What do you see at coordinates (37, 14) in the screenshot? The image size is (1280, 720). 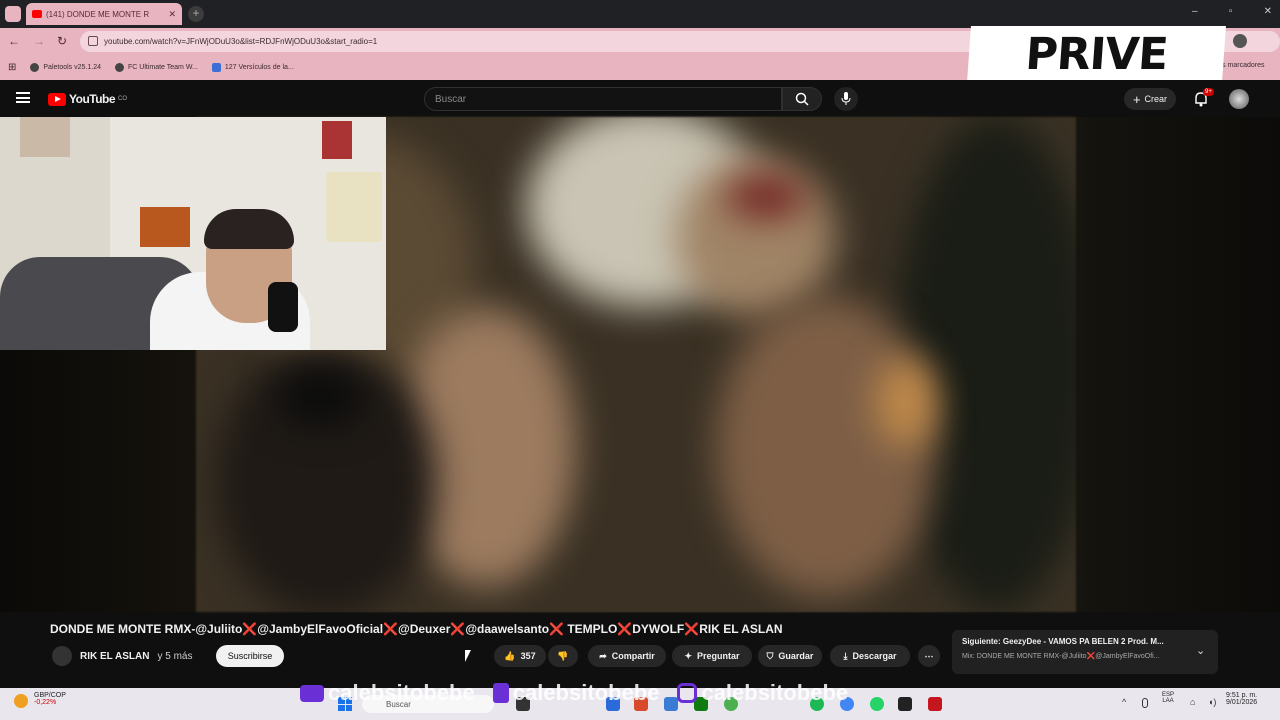 I see `youtube-favicon-icon` at bounding box center [37, 14].